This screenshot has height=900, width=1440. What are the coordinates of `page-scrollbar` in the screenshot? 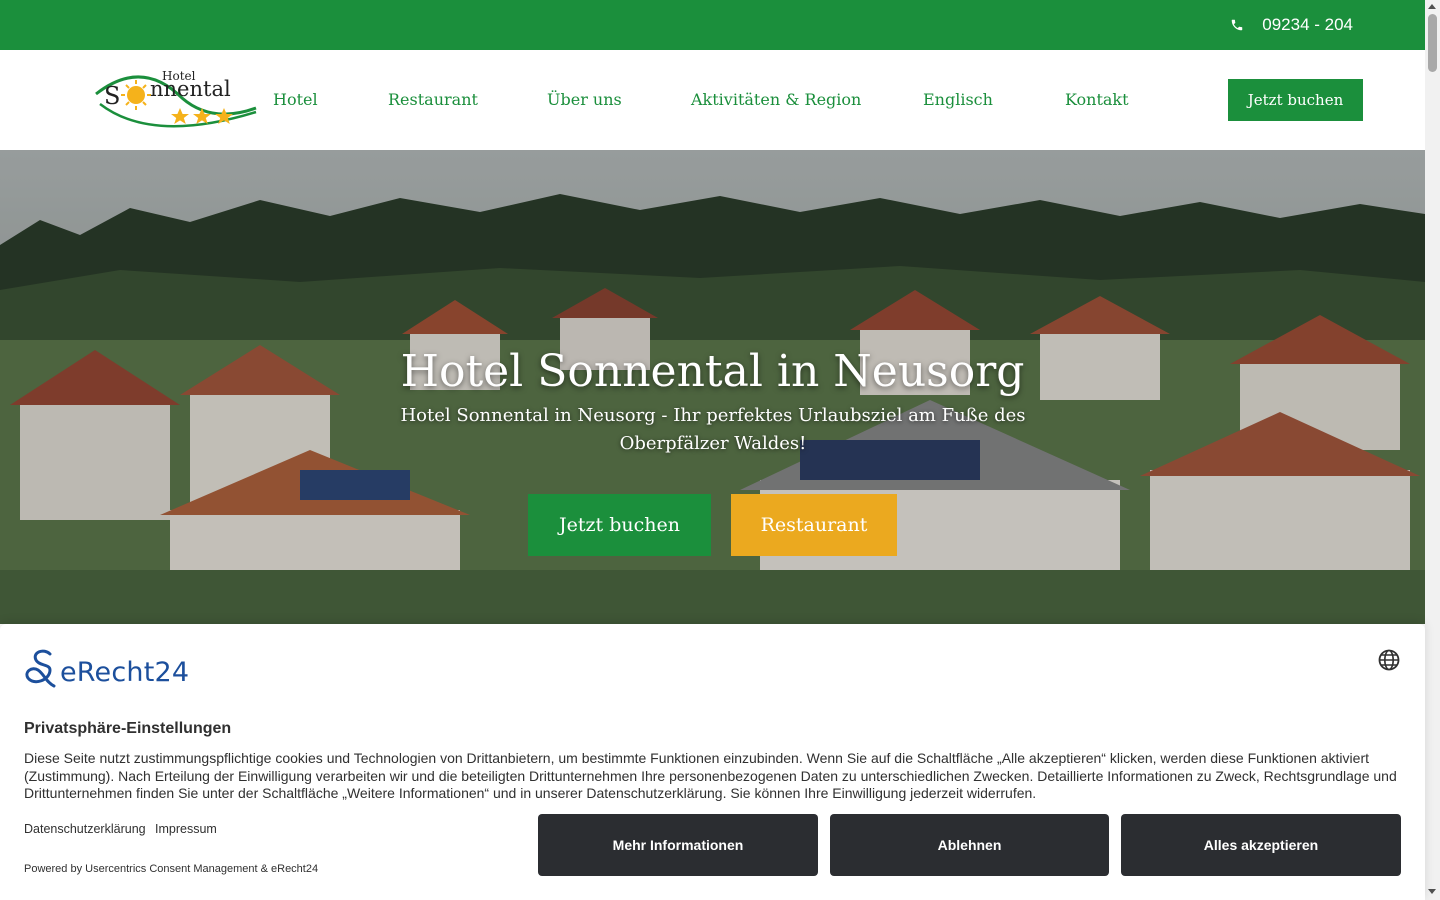 It's located at (1432, 450).